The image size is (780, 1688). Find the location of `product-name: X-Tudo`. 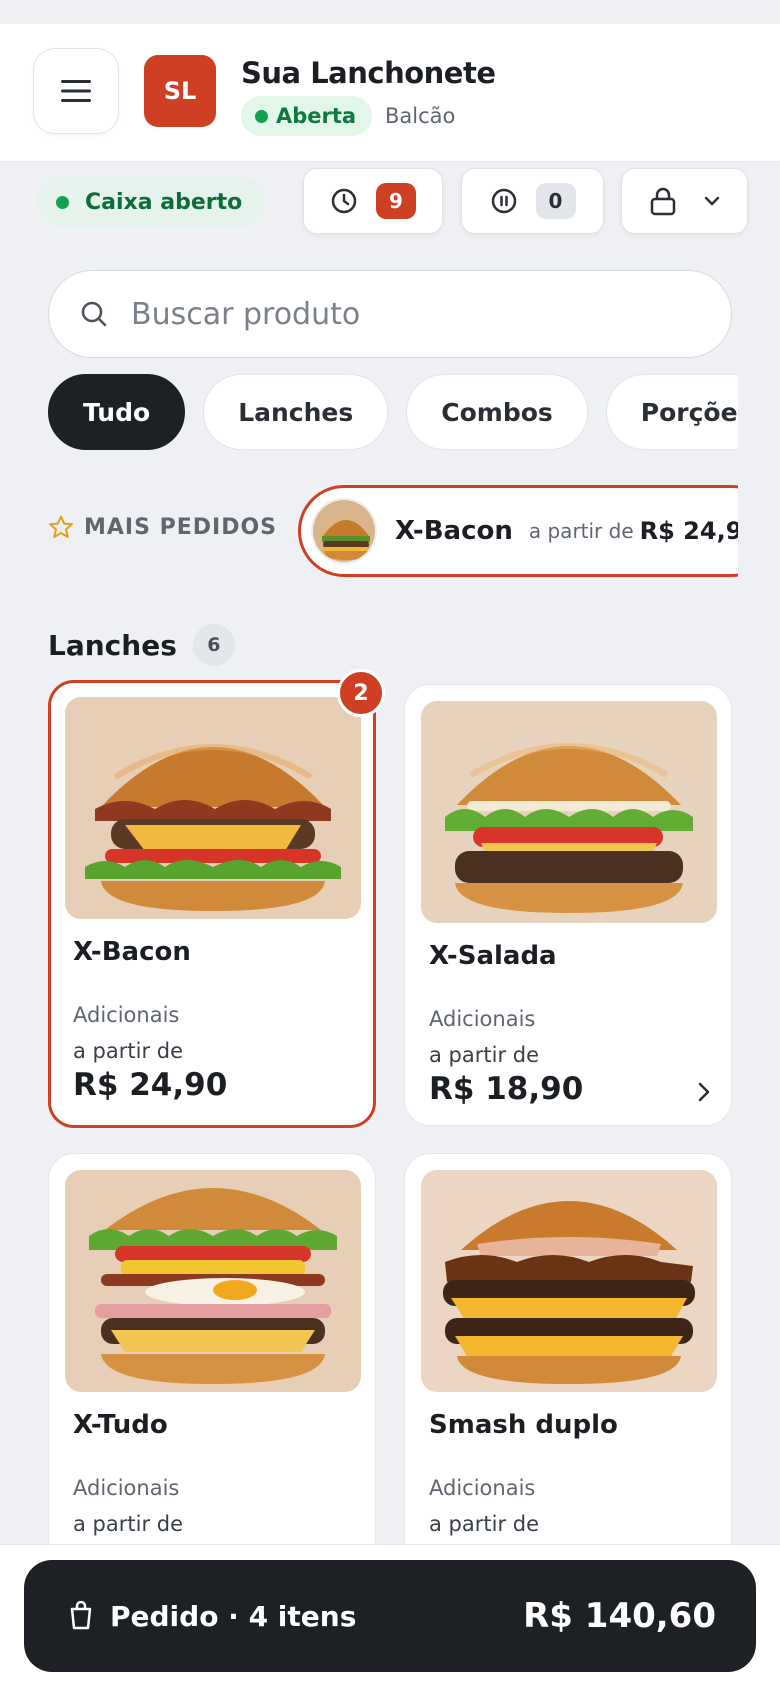

product-name: X-Tudo is located at coordinates (120, 1425).